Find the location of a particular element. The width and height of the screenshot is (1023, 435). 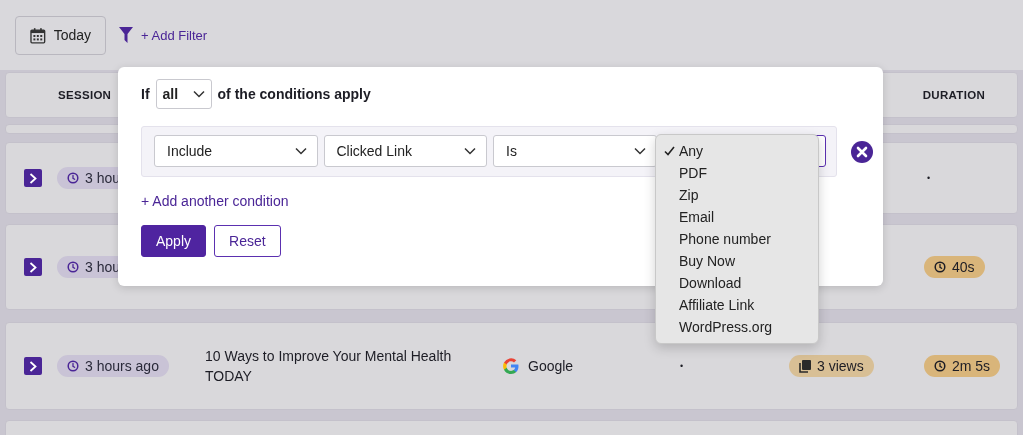

reset-button: Reset is located at coordinates (247, 241).